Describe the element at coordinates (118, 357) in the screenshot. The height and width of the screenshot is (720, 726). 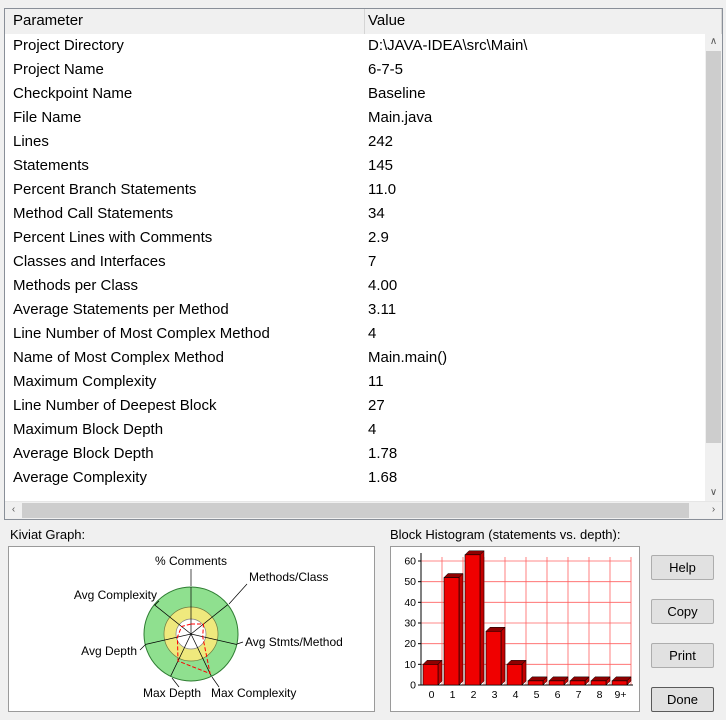
I see `parameter-cell: Name of Most Complex Method` at that location.